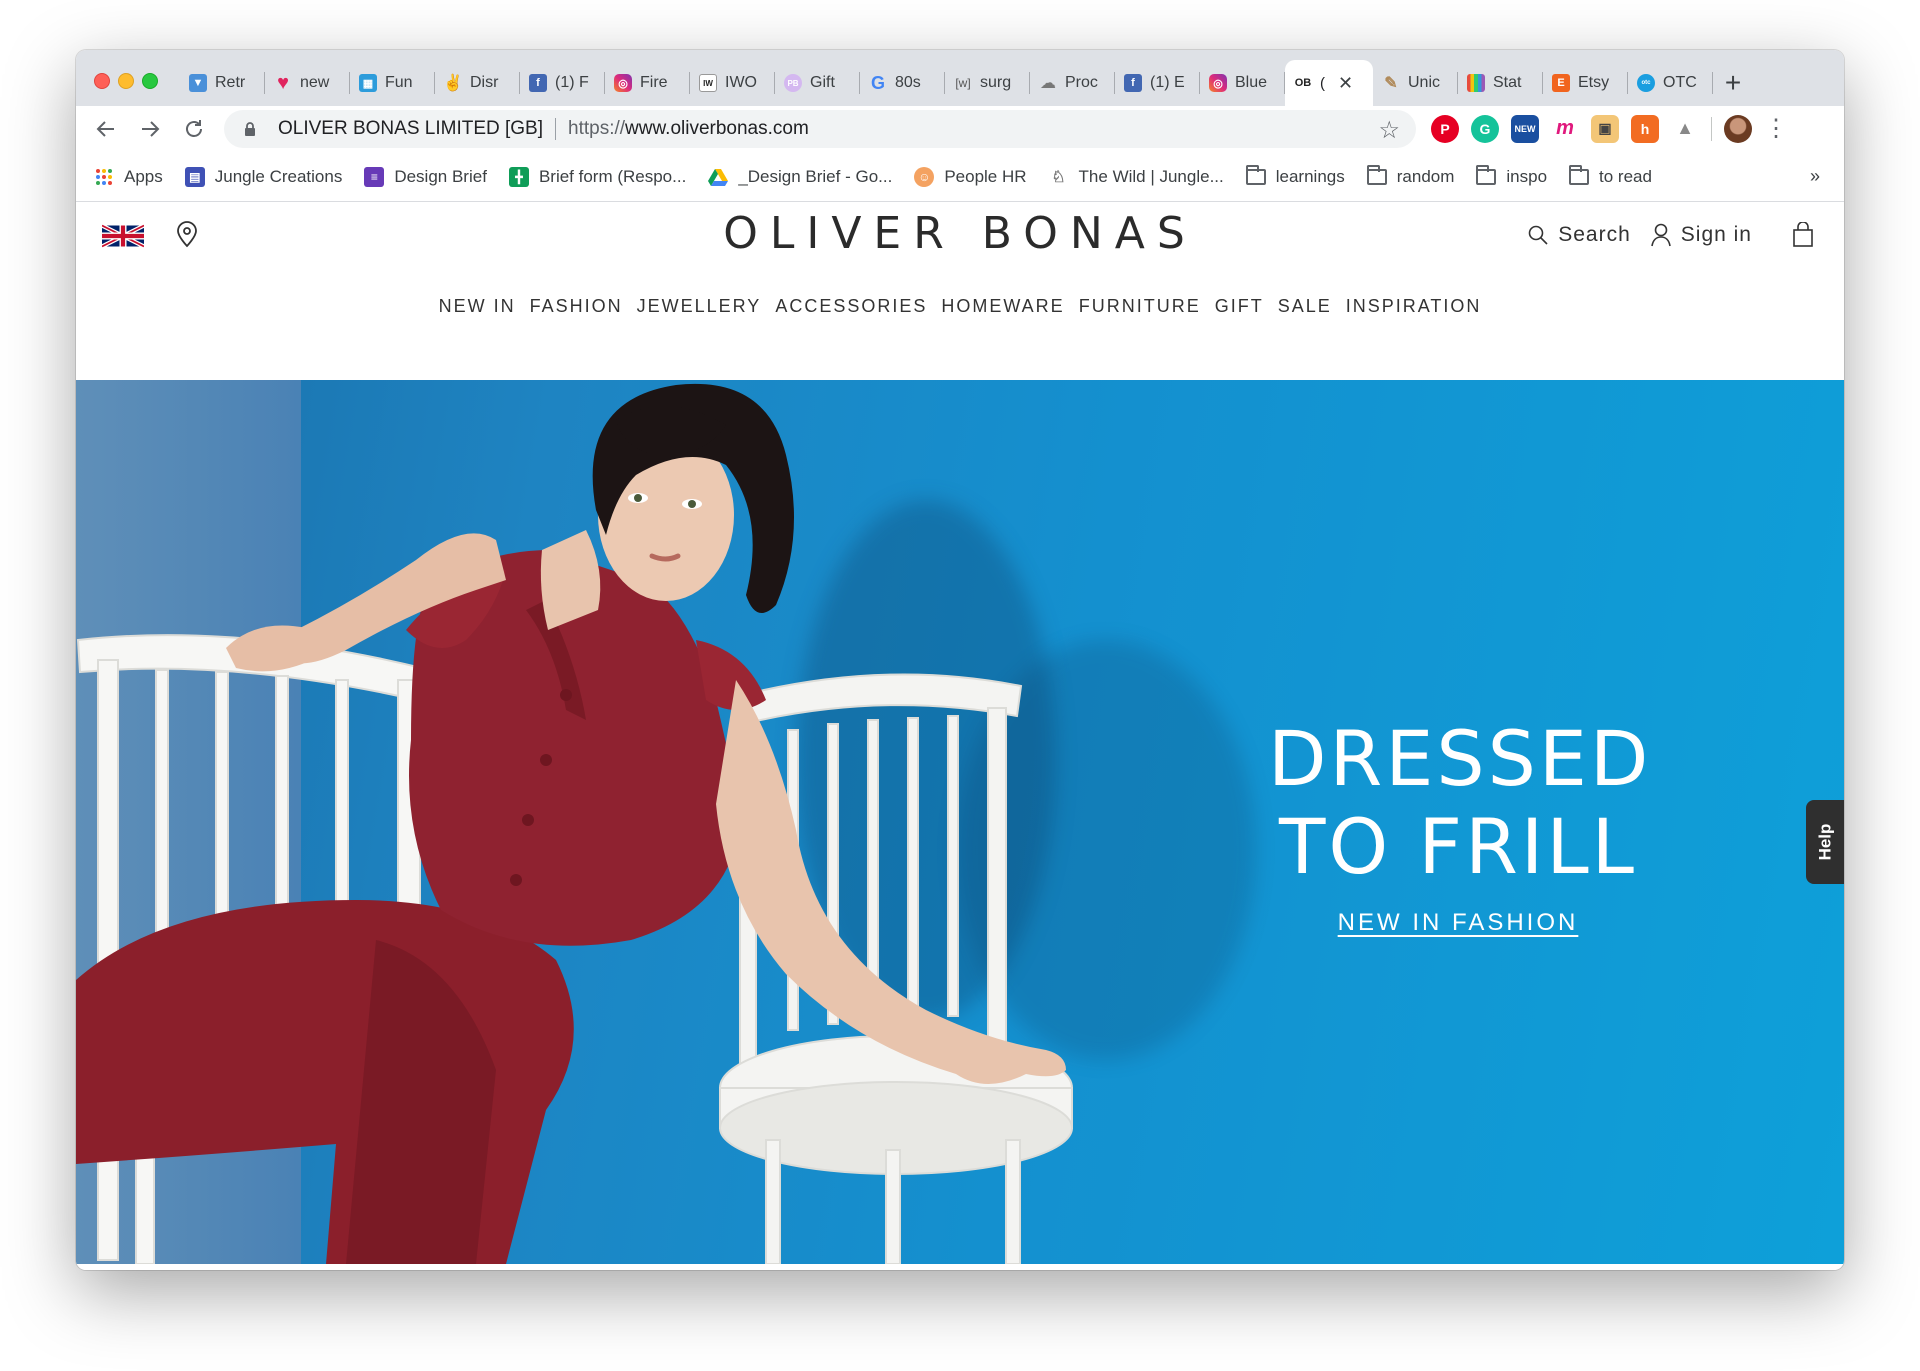  I want to click on browser-tab: ▦ Fun, so click(392, 83).